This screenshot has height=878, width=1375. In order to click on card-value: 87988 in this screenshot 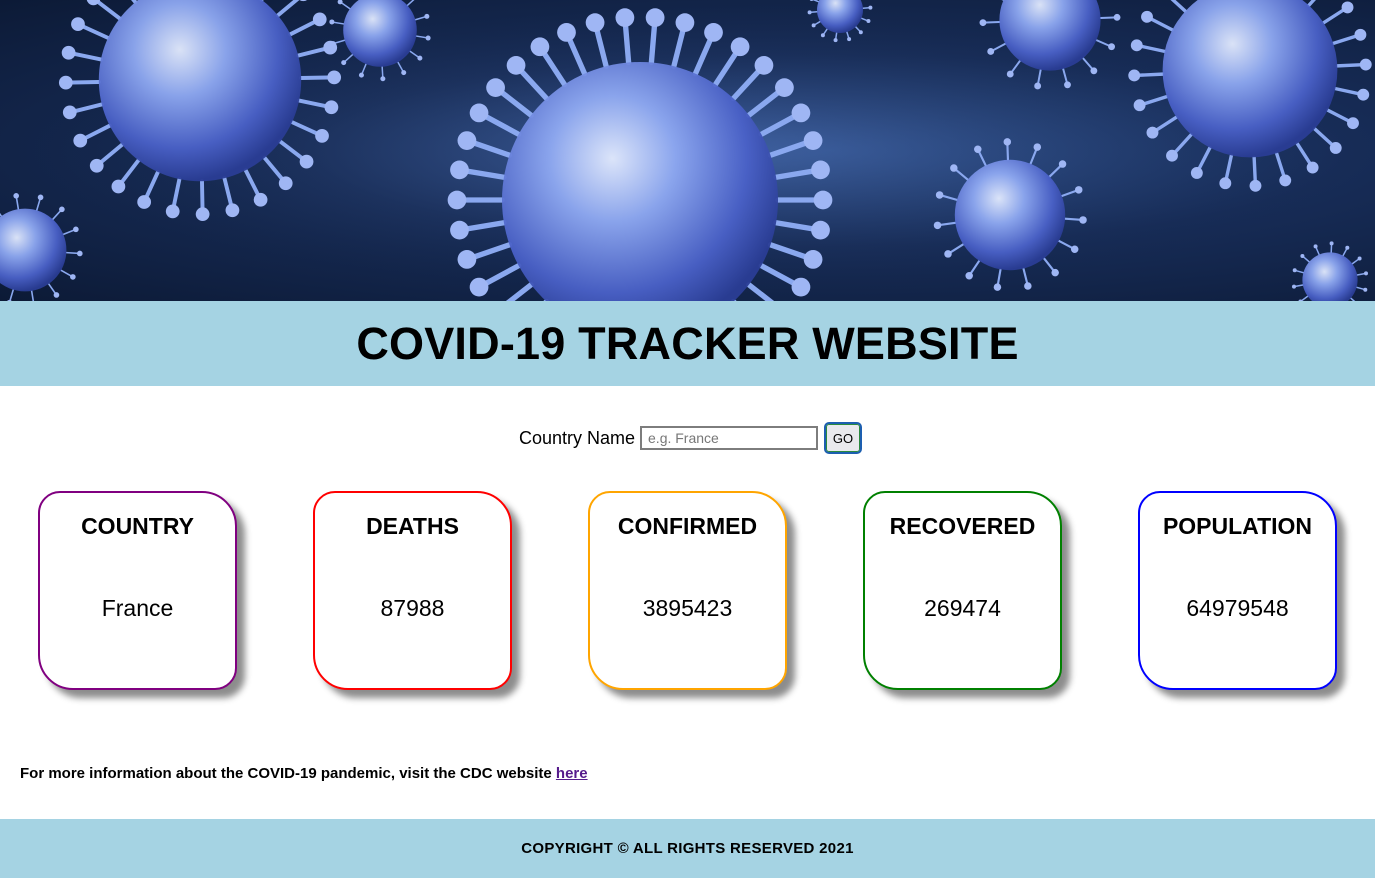, I will do `click(412, 608)`.